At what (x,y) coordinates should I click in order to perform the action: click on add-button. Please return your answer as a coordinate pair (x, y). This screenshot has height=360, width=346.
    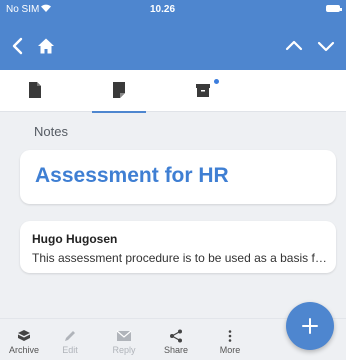
    Looking at the image, I should click on (310, 326).